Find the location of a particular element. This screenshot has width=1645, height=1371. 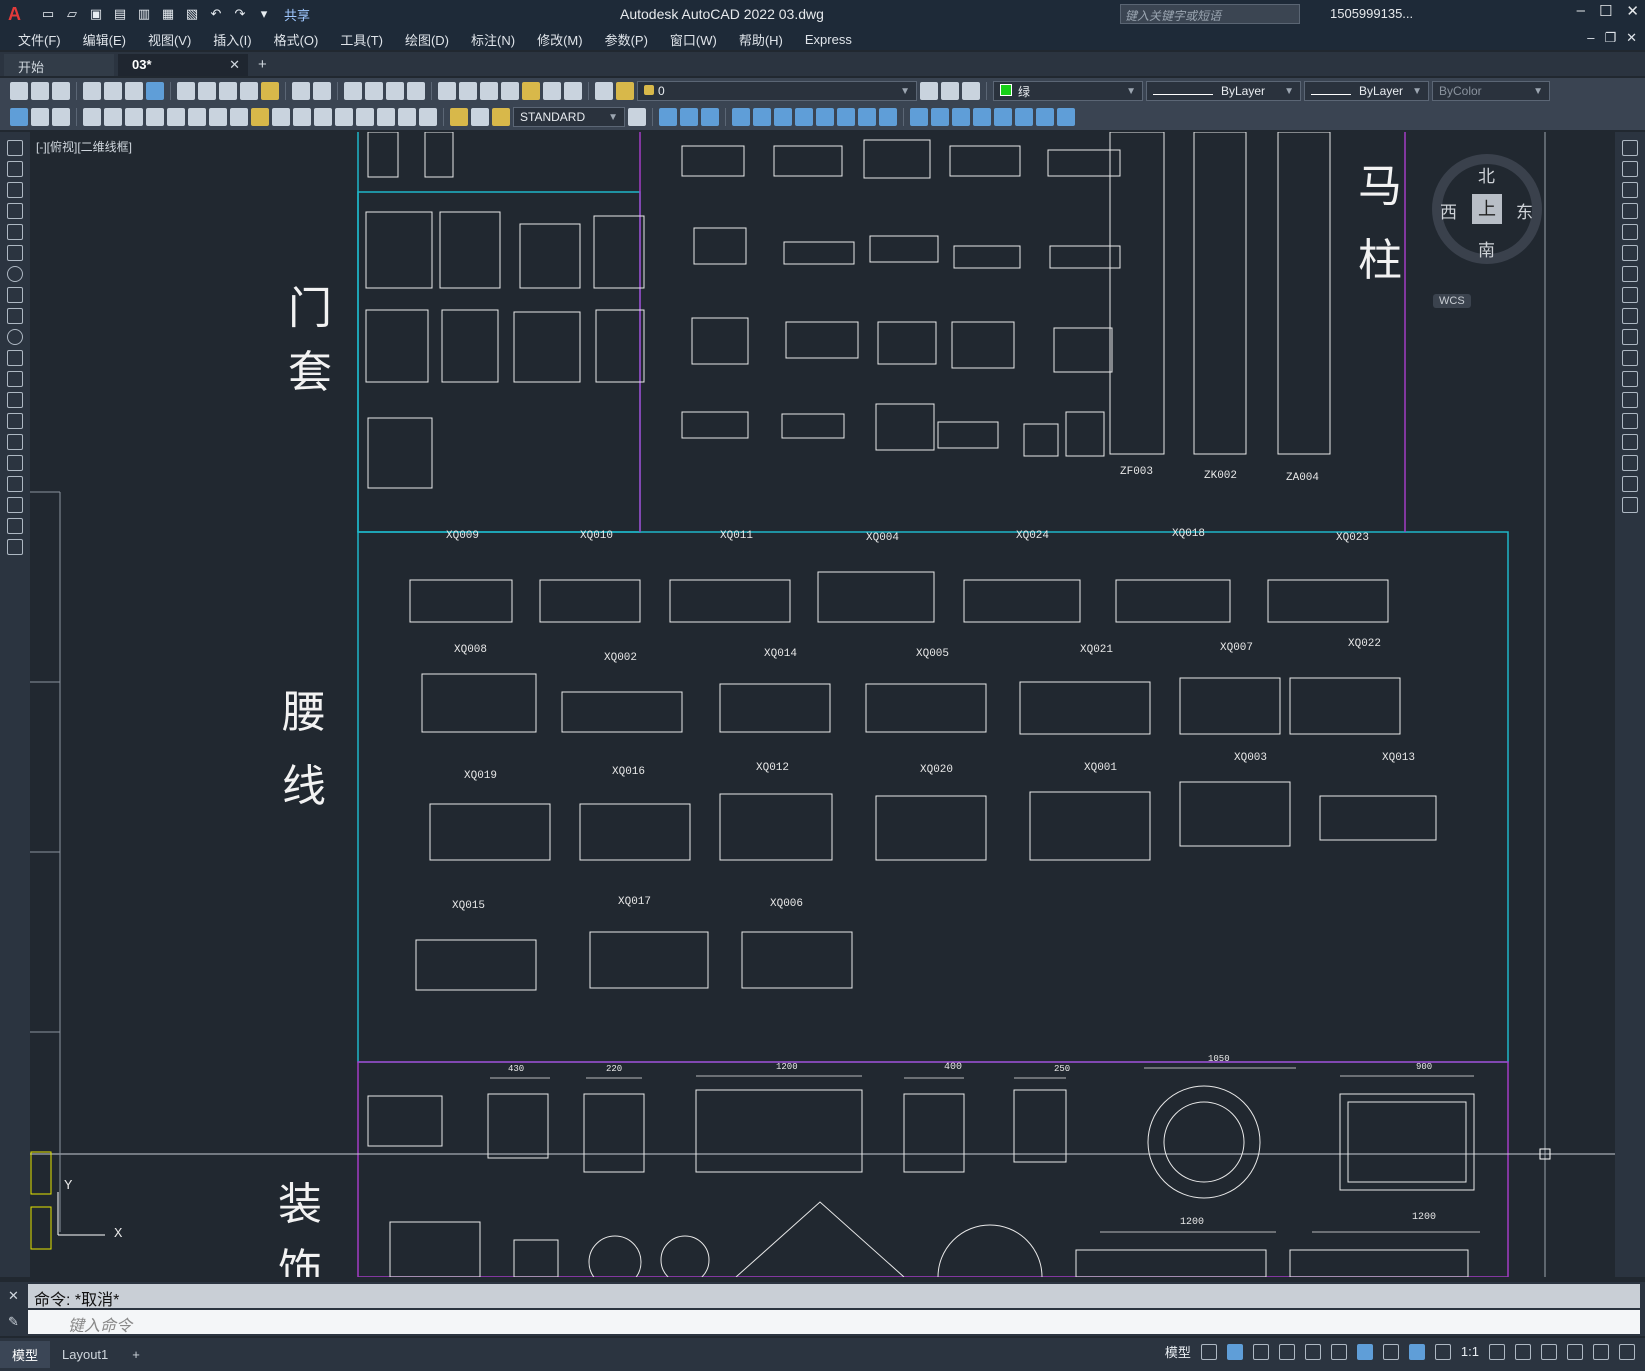

cut-icon is located at coordinates (186, 91).